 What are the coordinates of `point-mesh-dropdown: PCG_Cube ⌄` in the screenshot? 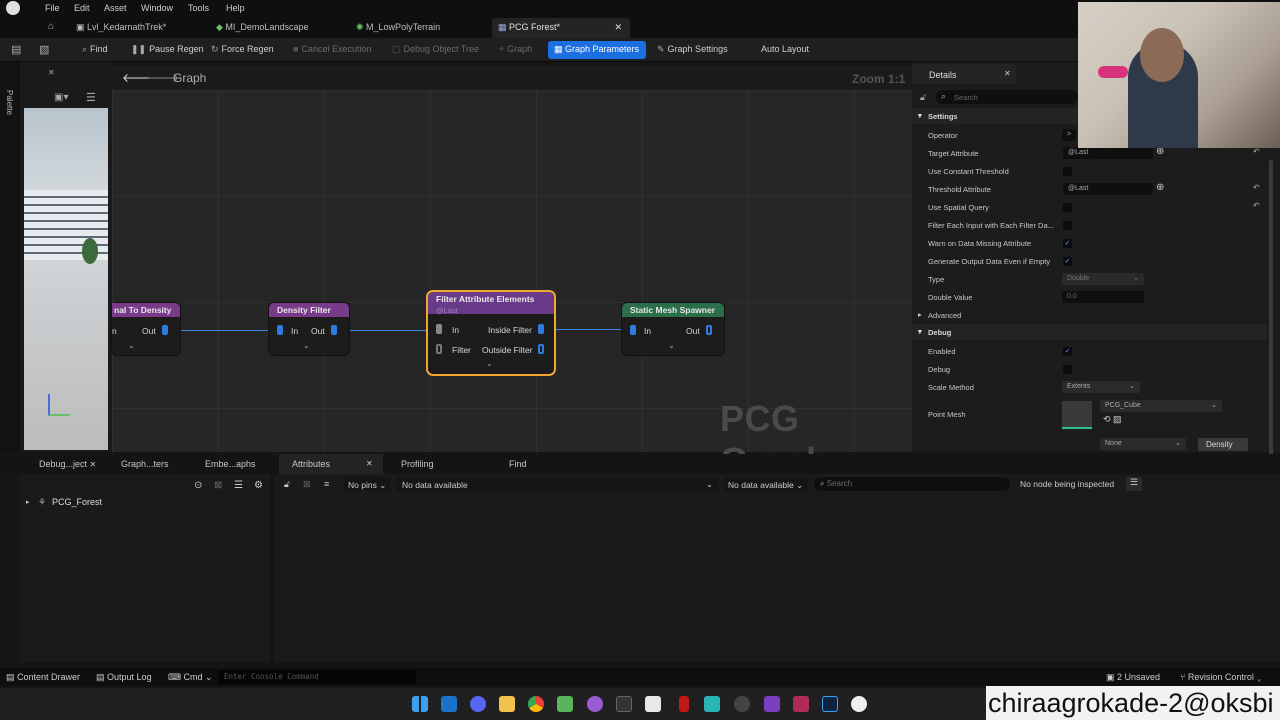 It's located at (1161, 406).